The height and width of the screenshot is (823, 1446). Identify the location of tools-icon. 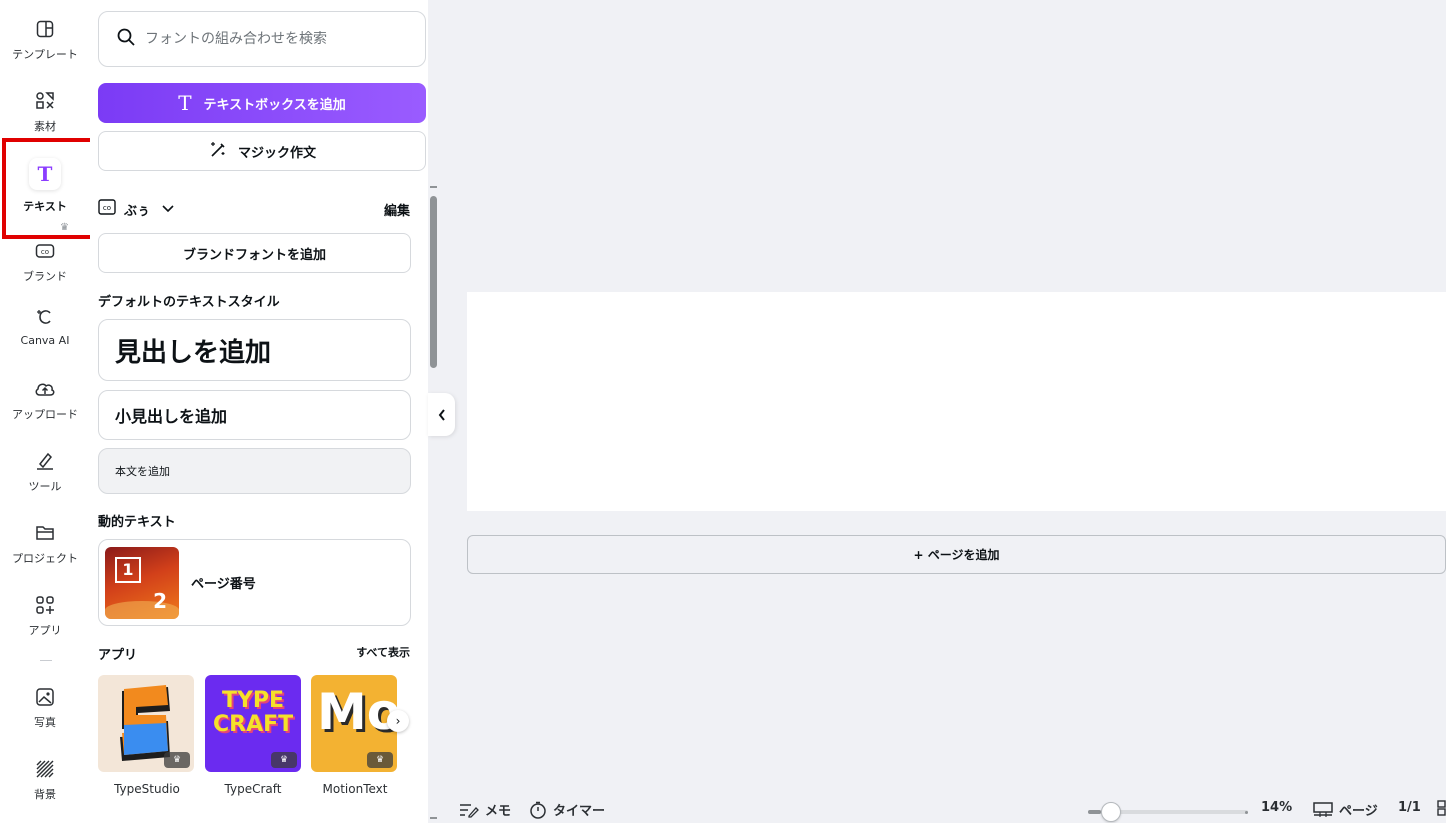
(45, 461).